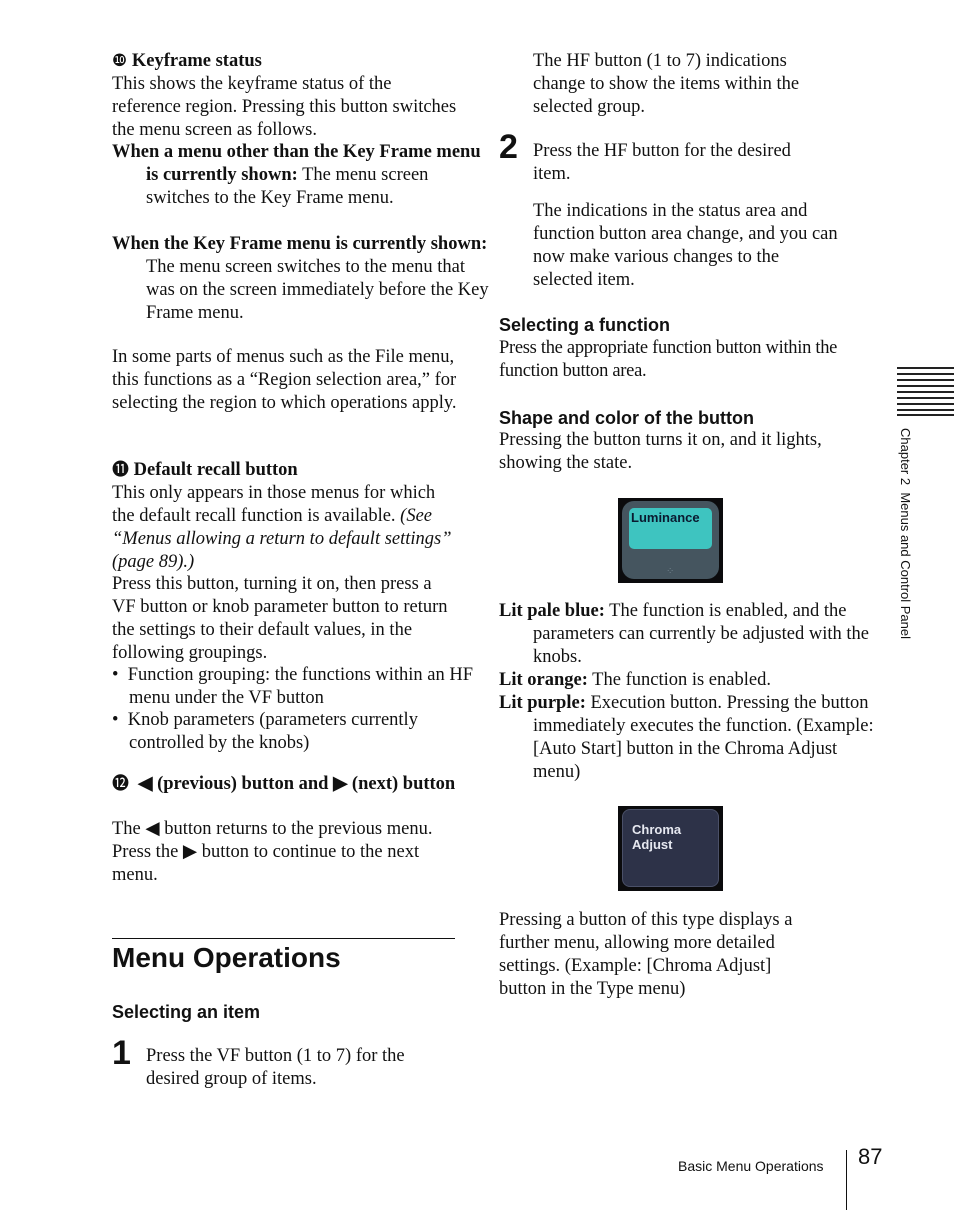  Describe the element at coordinates (508, 147) in the screenshot. I see `step-number-2: 2` at that location.